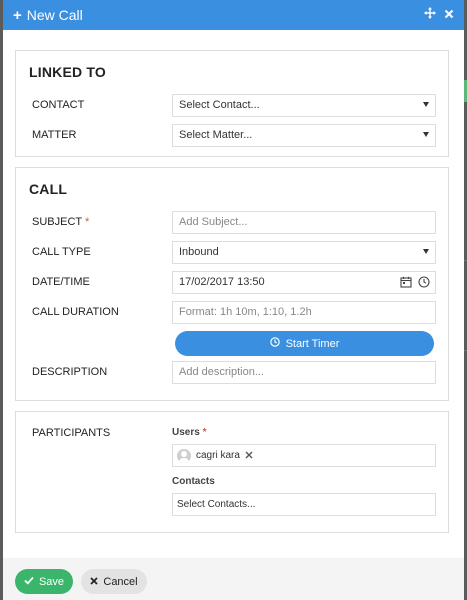 The height and width of the screenshot is (600, 467). Describe the element at coordinates (61, 252) in the screenshot. I see `call-type-label: CALL TYPE` at that location.